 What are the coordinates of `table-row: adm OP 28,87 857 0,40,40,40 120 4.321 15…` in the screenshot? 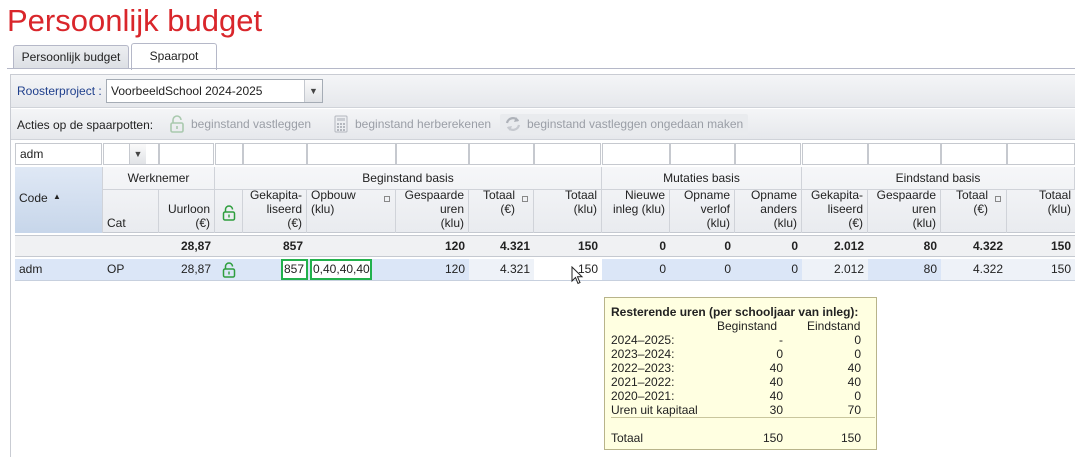 It's located at (545, 270).